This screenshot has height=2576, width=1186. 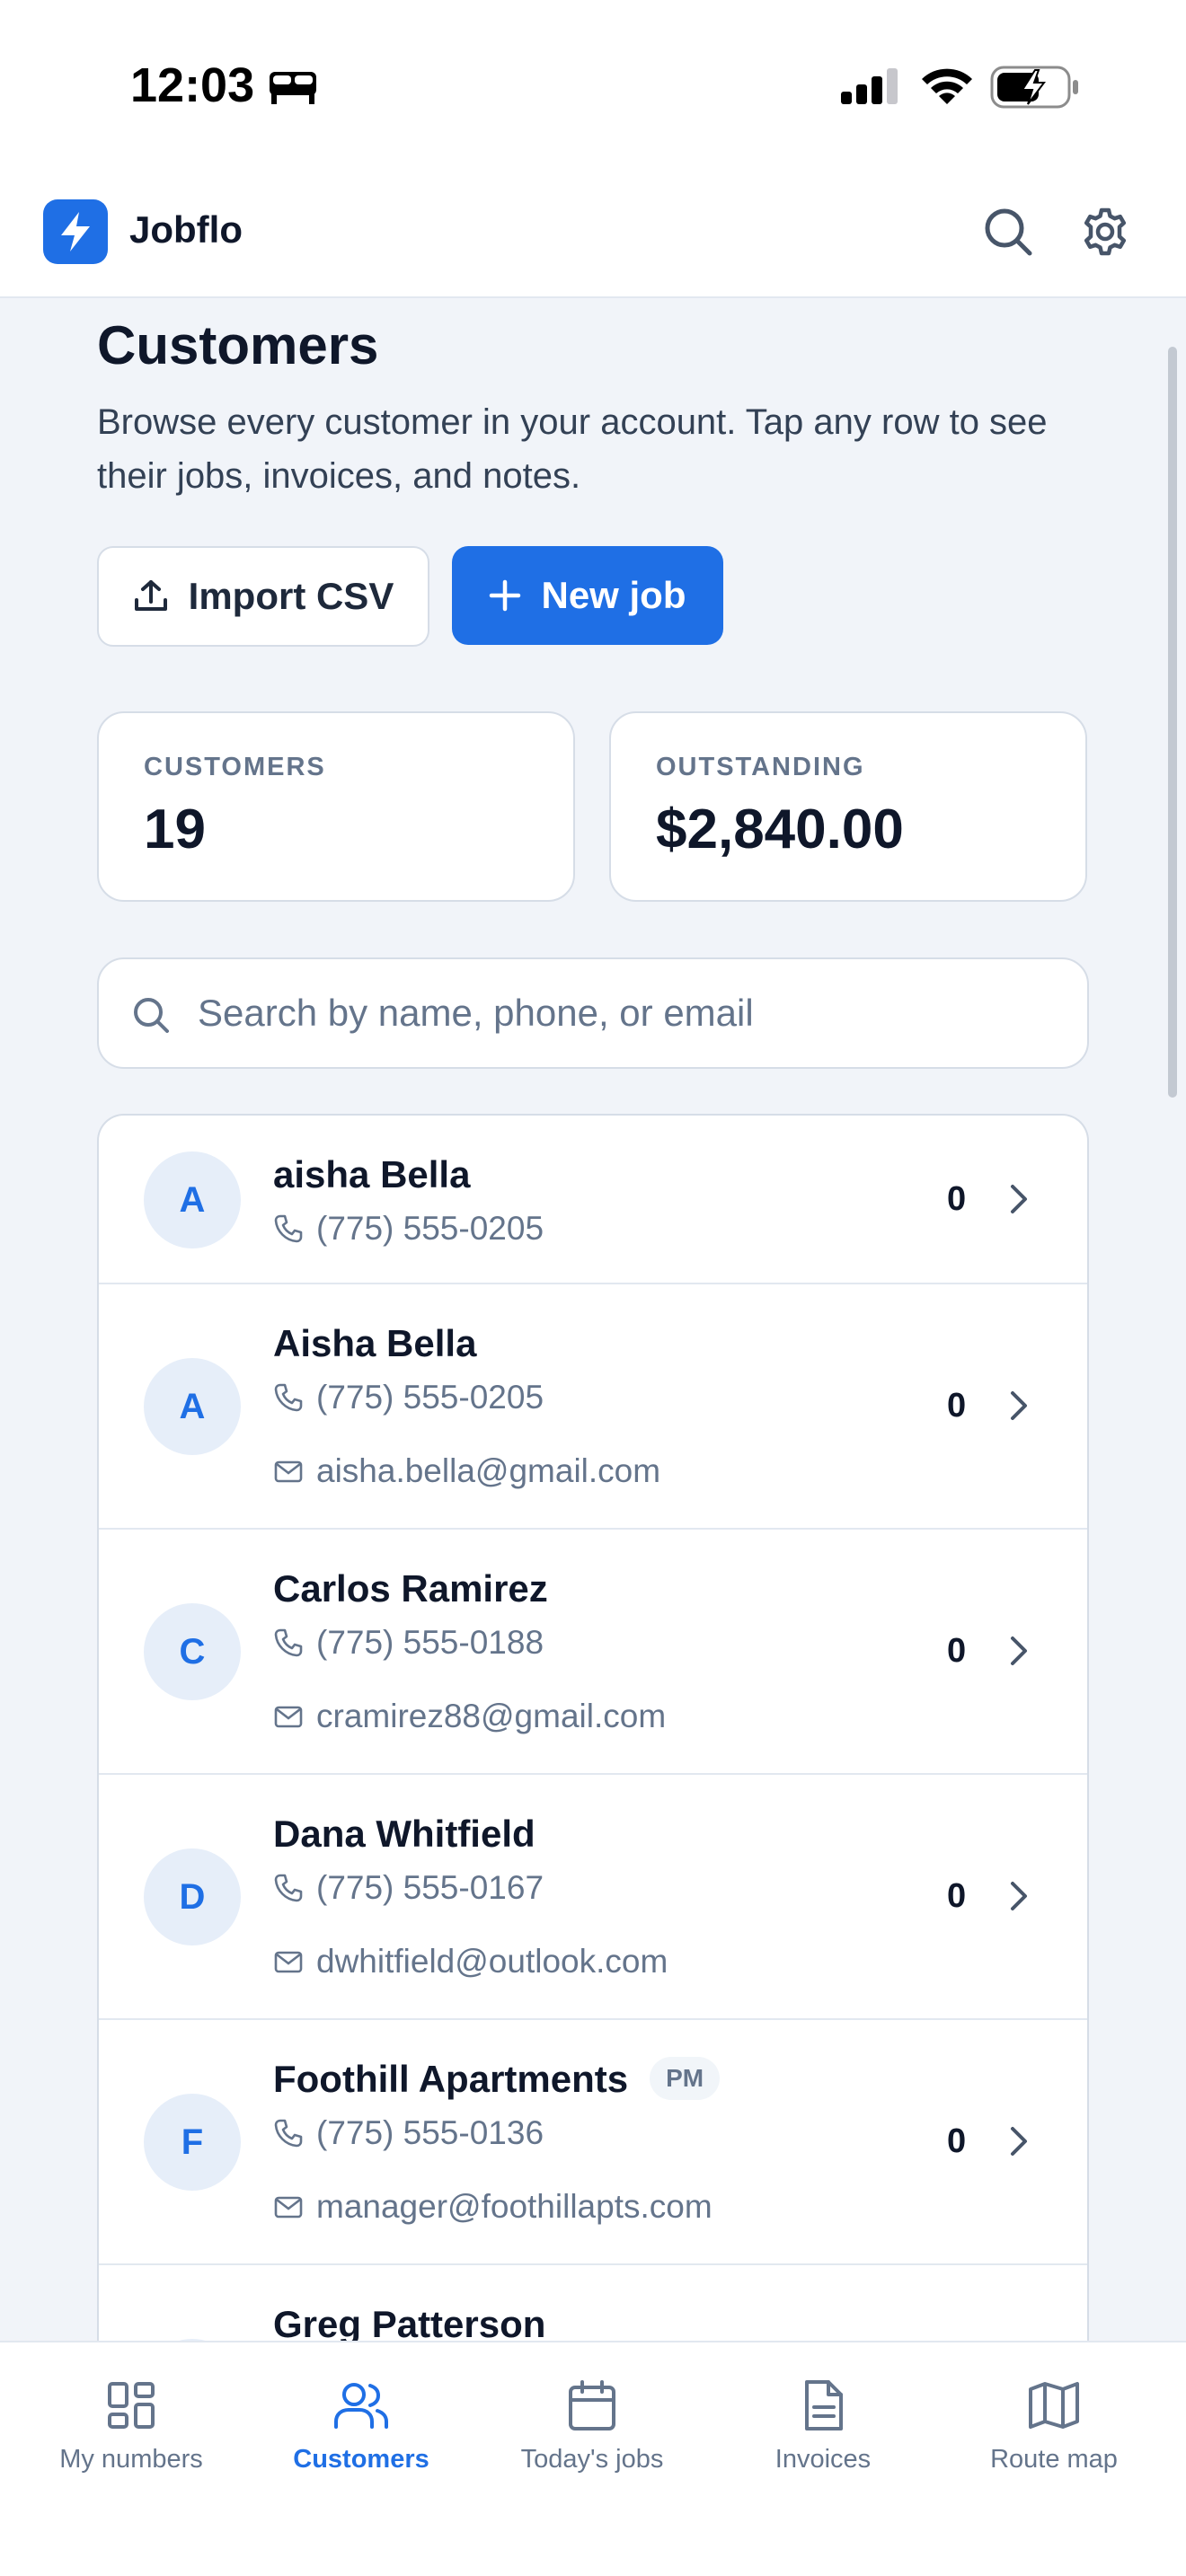 What do you see at coordinates (1054, 2405) in the screenshot?
I see `map-icon` at bounding box center [1054, 2405].